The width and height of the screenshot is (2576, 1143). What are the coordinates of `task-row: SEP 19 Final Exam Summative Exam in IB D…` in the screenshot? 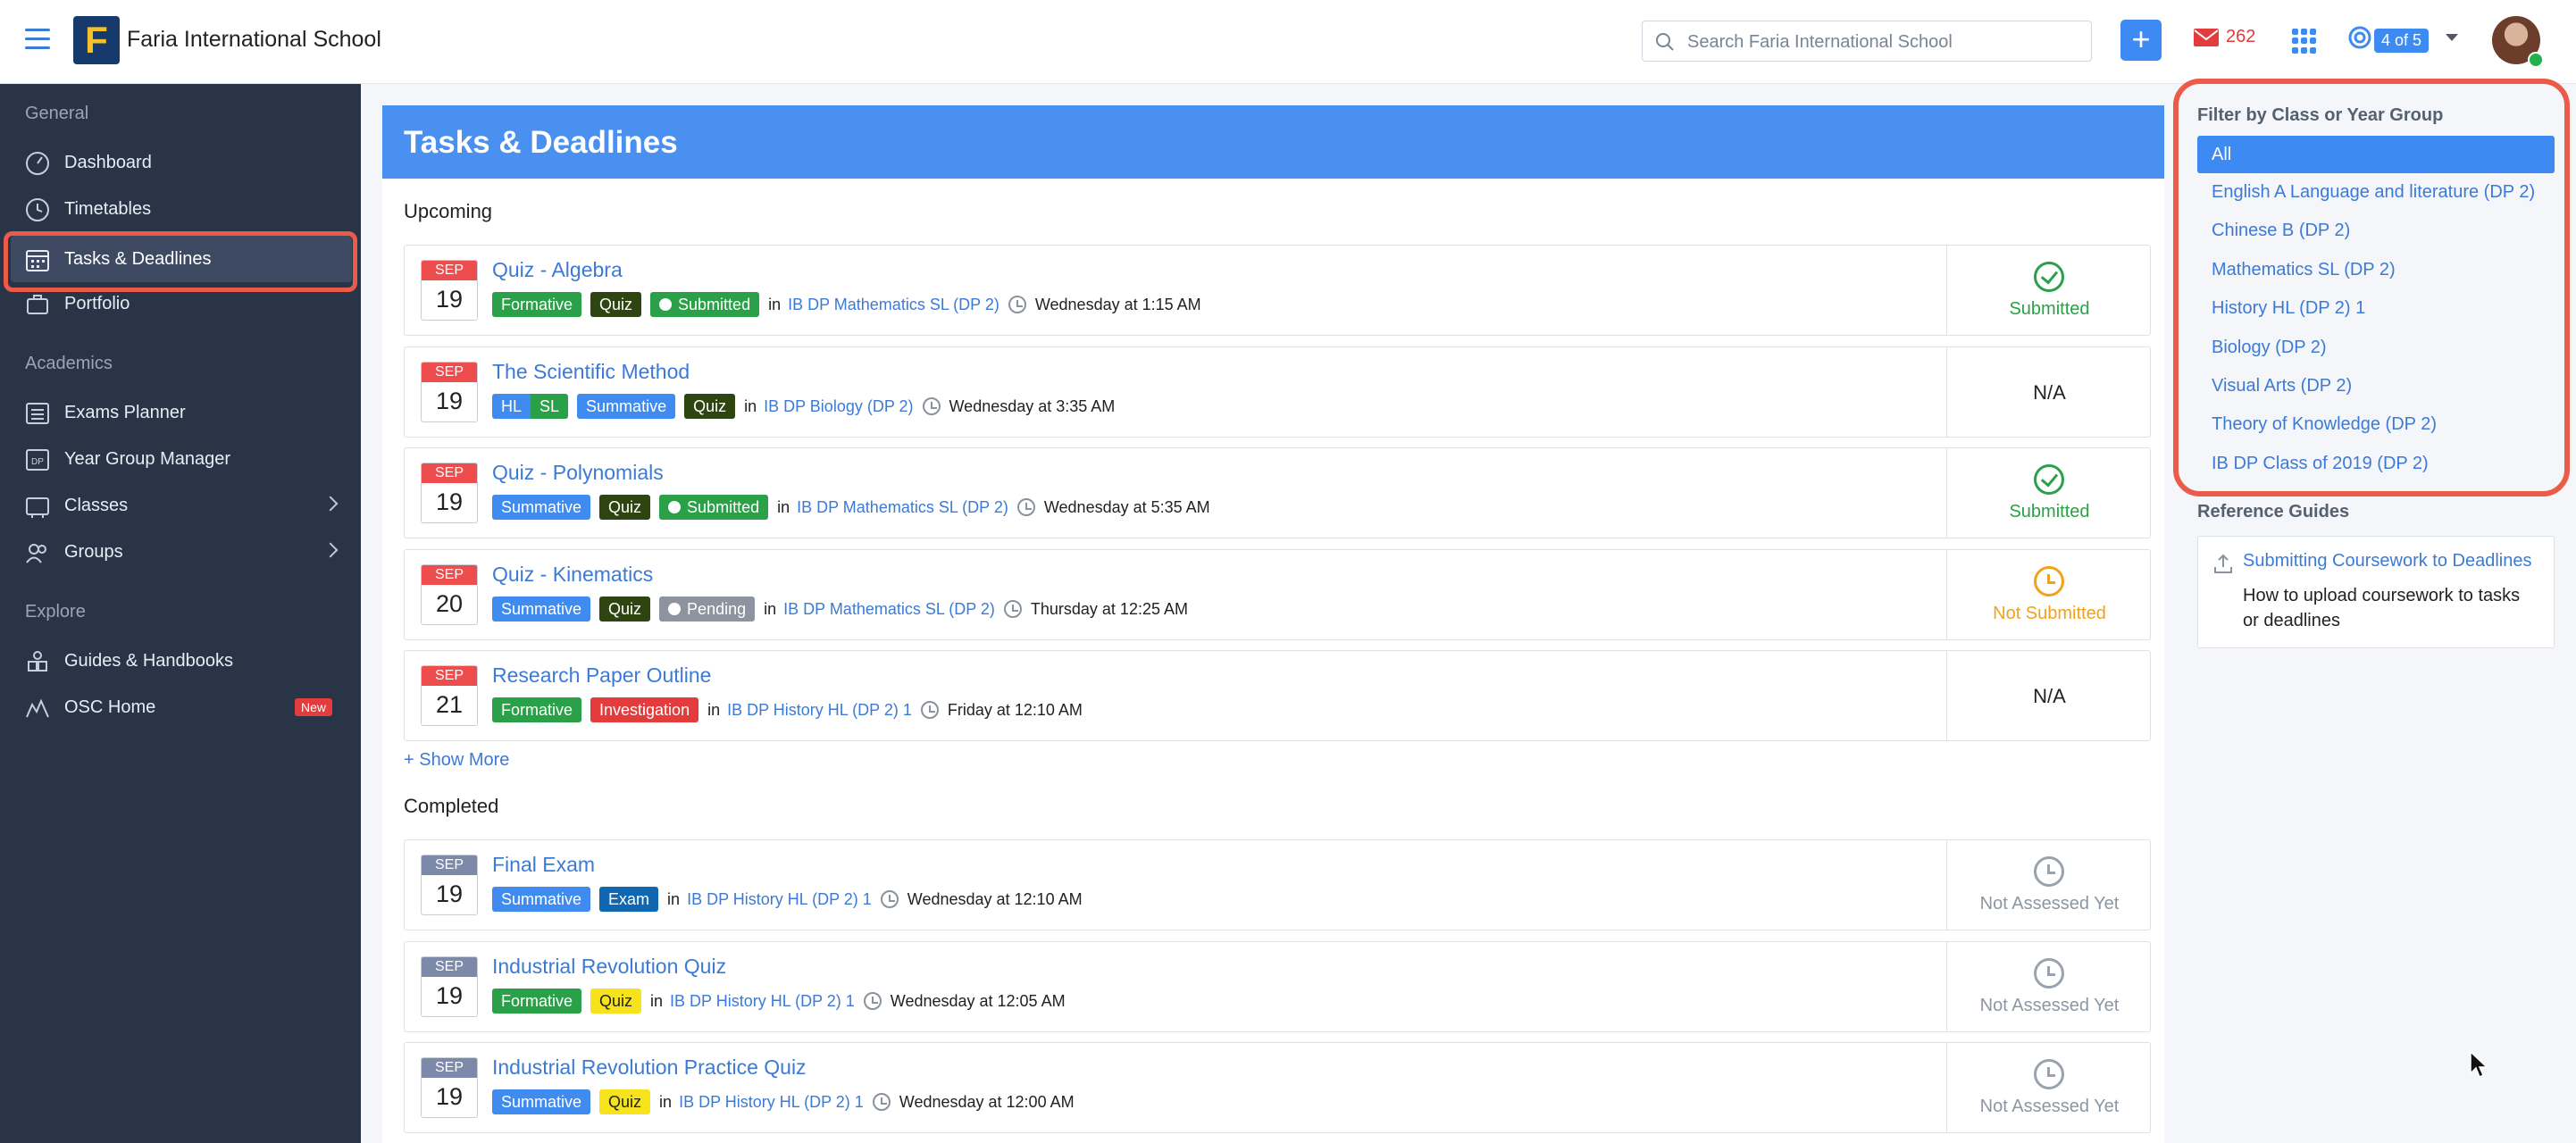 It's located at (1278, 884).